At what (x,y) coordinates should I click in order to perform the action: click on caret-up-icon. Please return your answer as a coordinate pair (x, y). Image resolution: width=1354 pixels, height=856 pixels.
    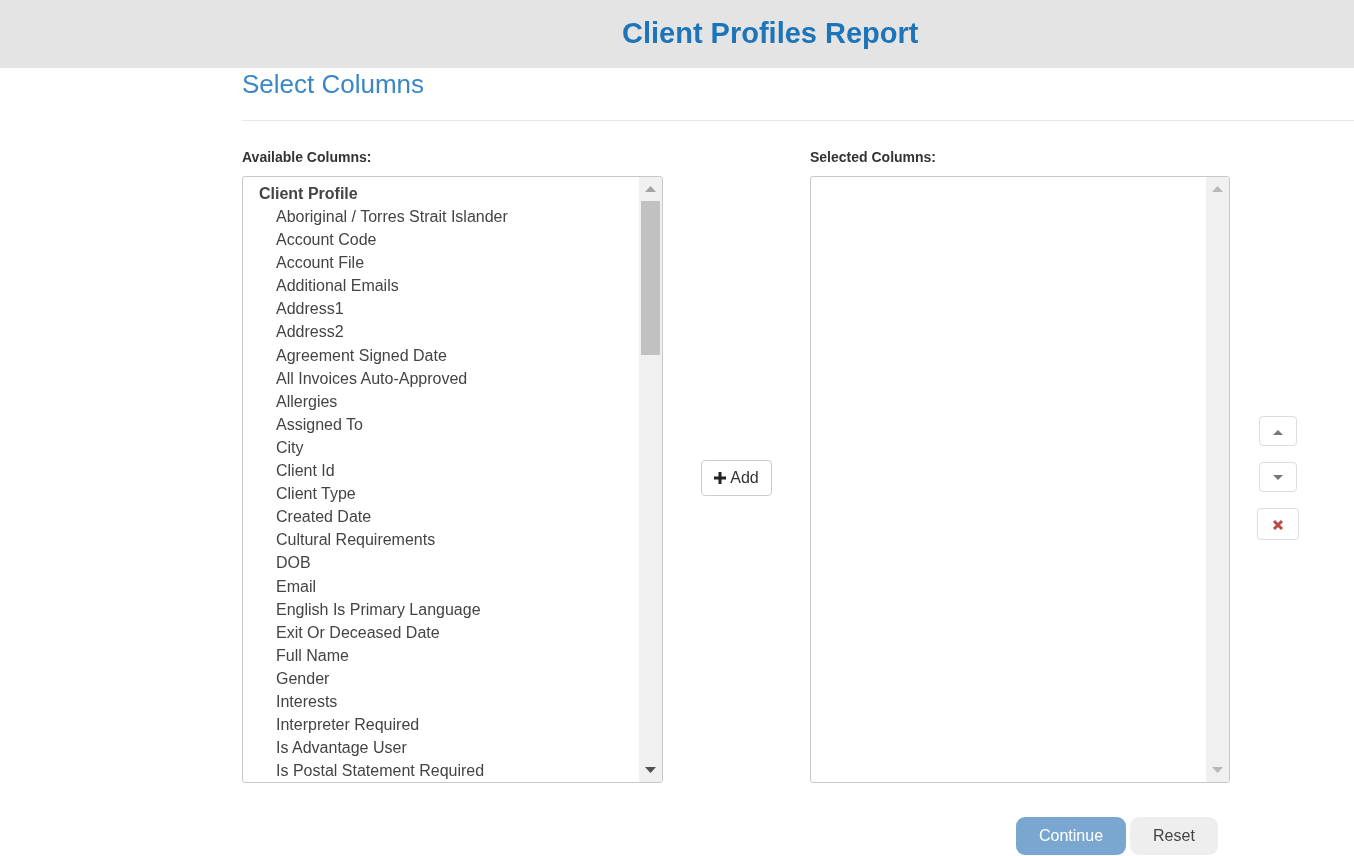
    Looking at the image, I should click on (1277, 431).